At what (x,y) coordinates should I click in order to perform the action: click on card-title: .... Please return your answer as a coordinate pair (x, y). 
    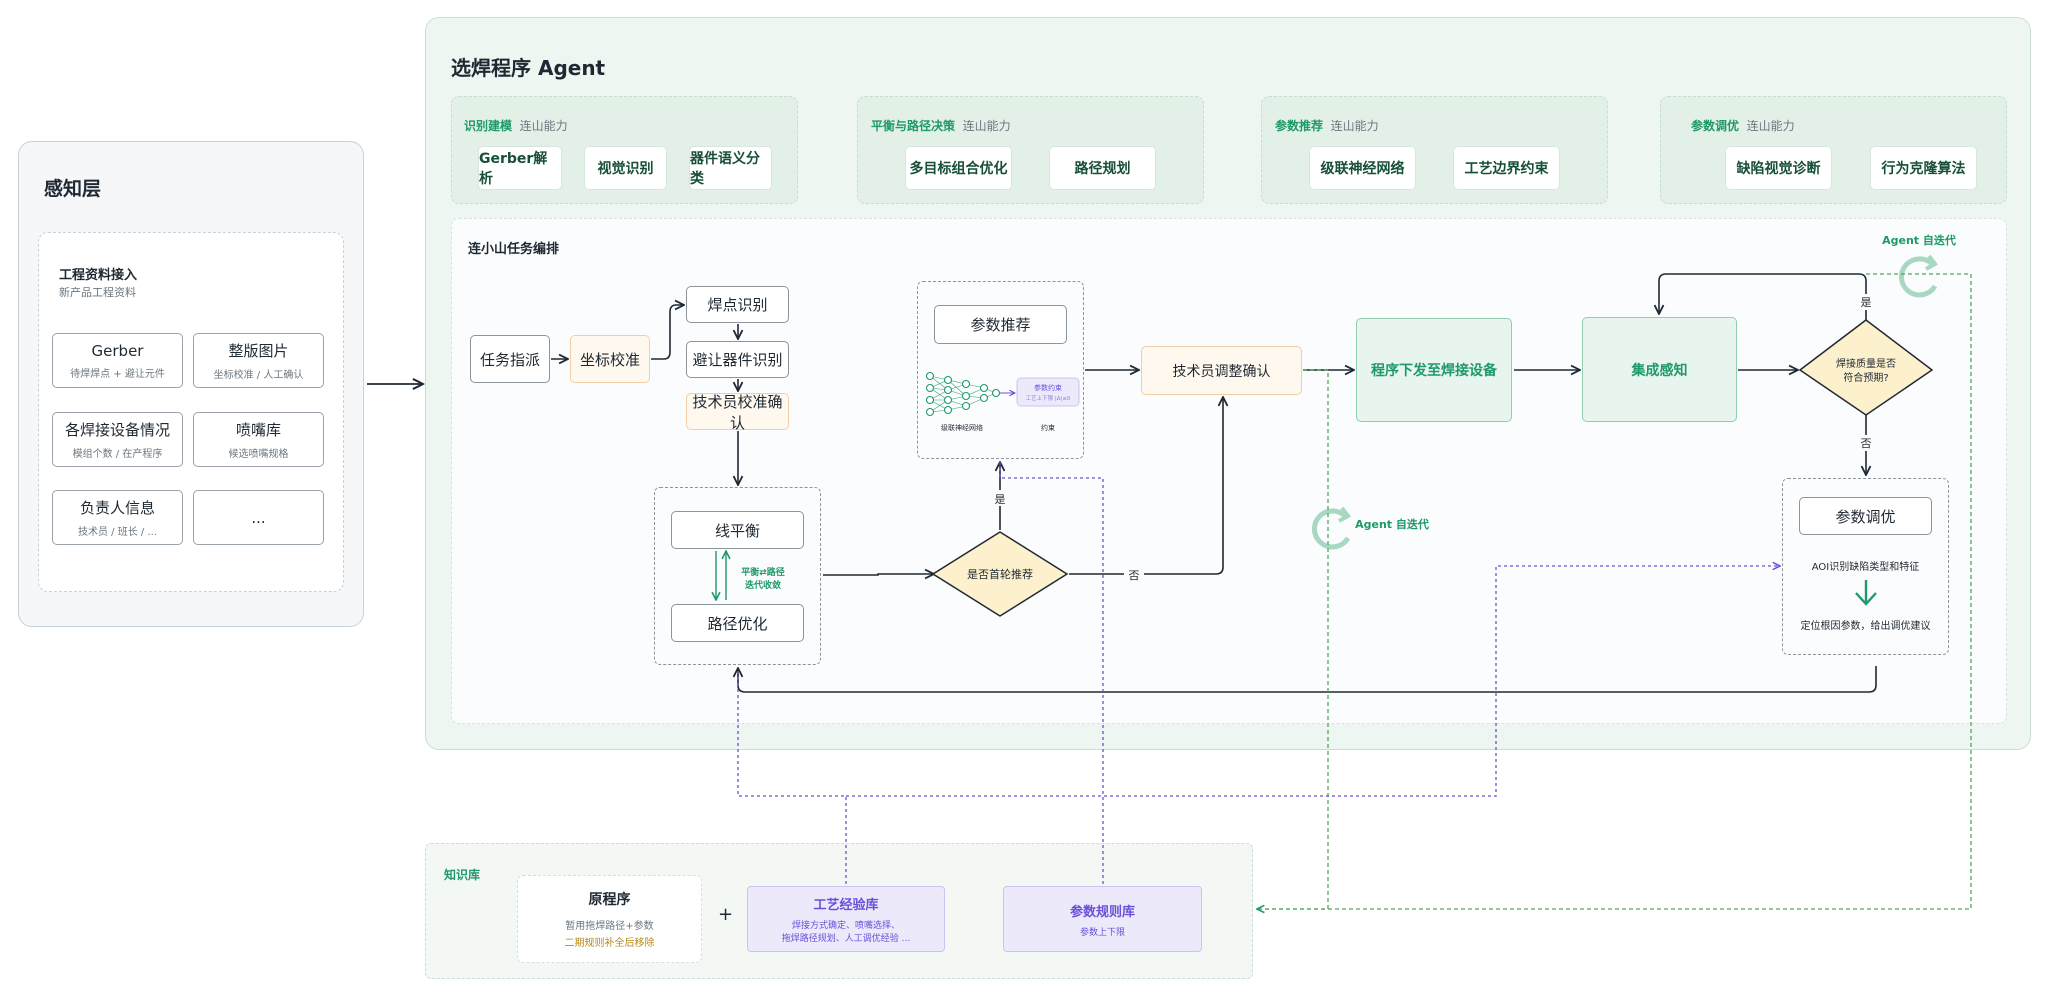
    Looking at the image, I should click on (258, 517).